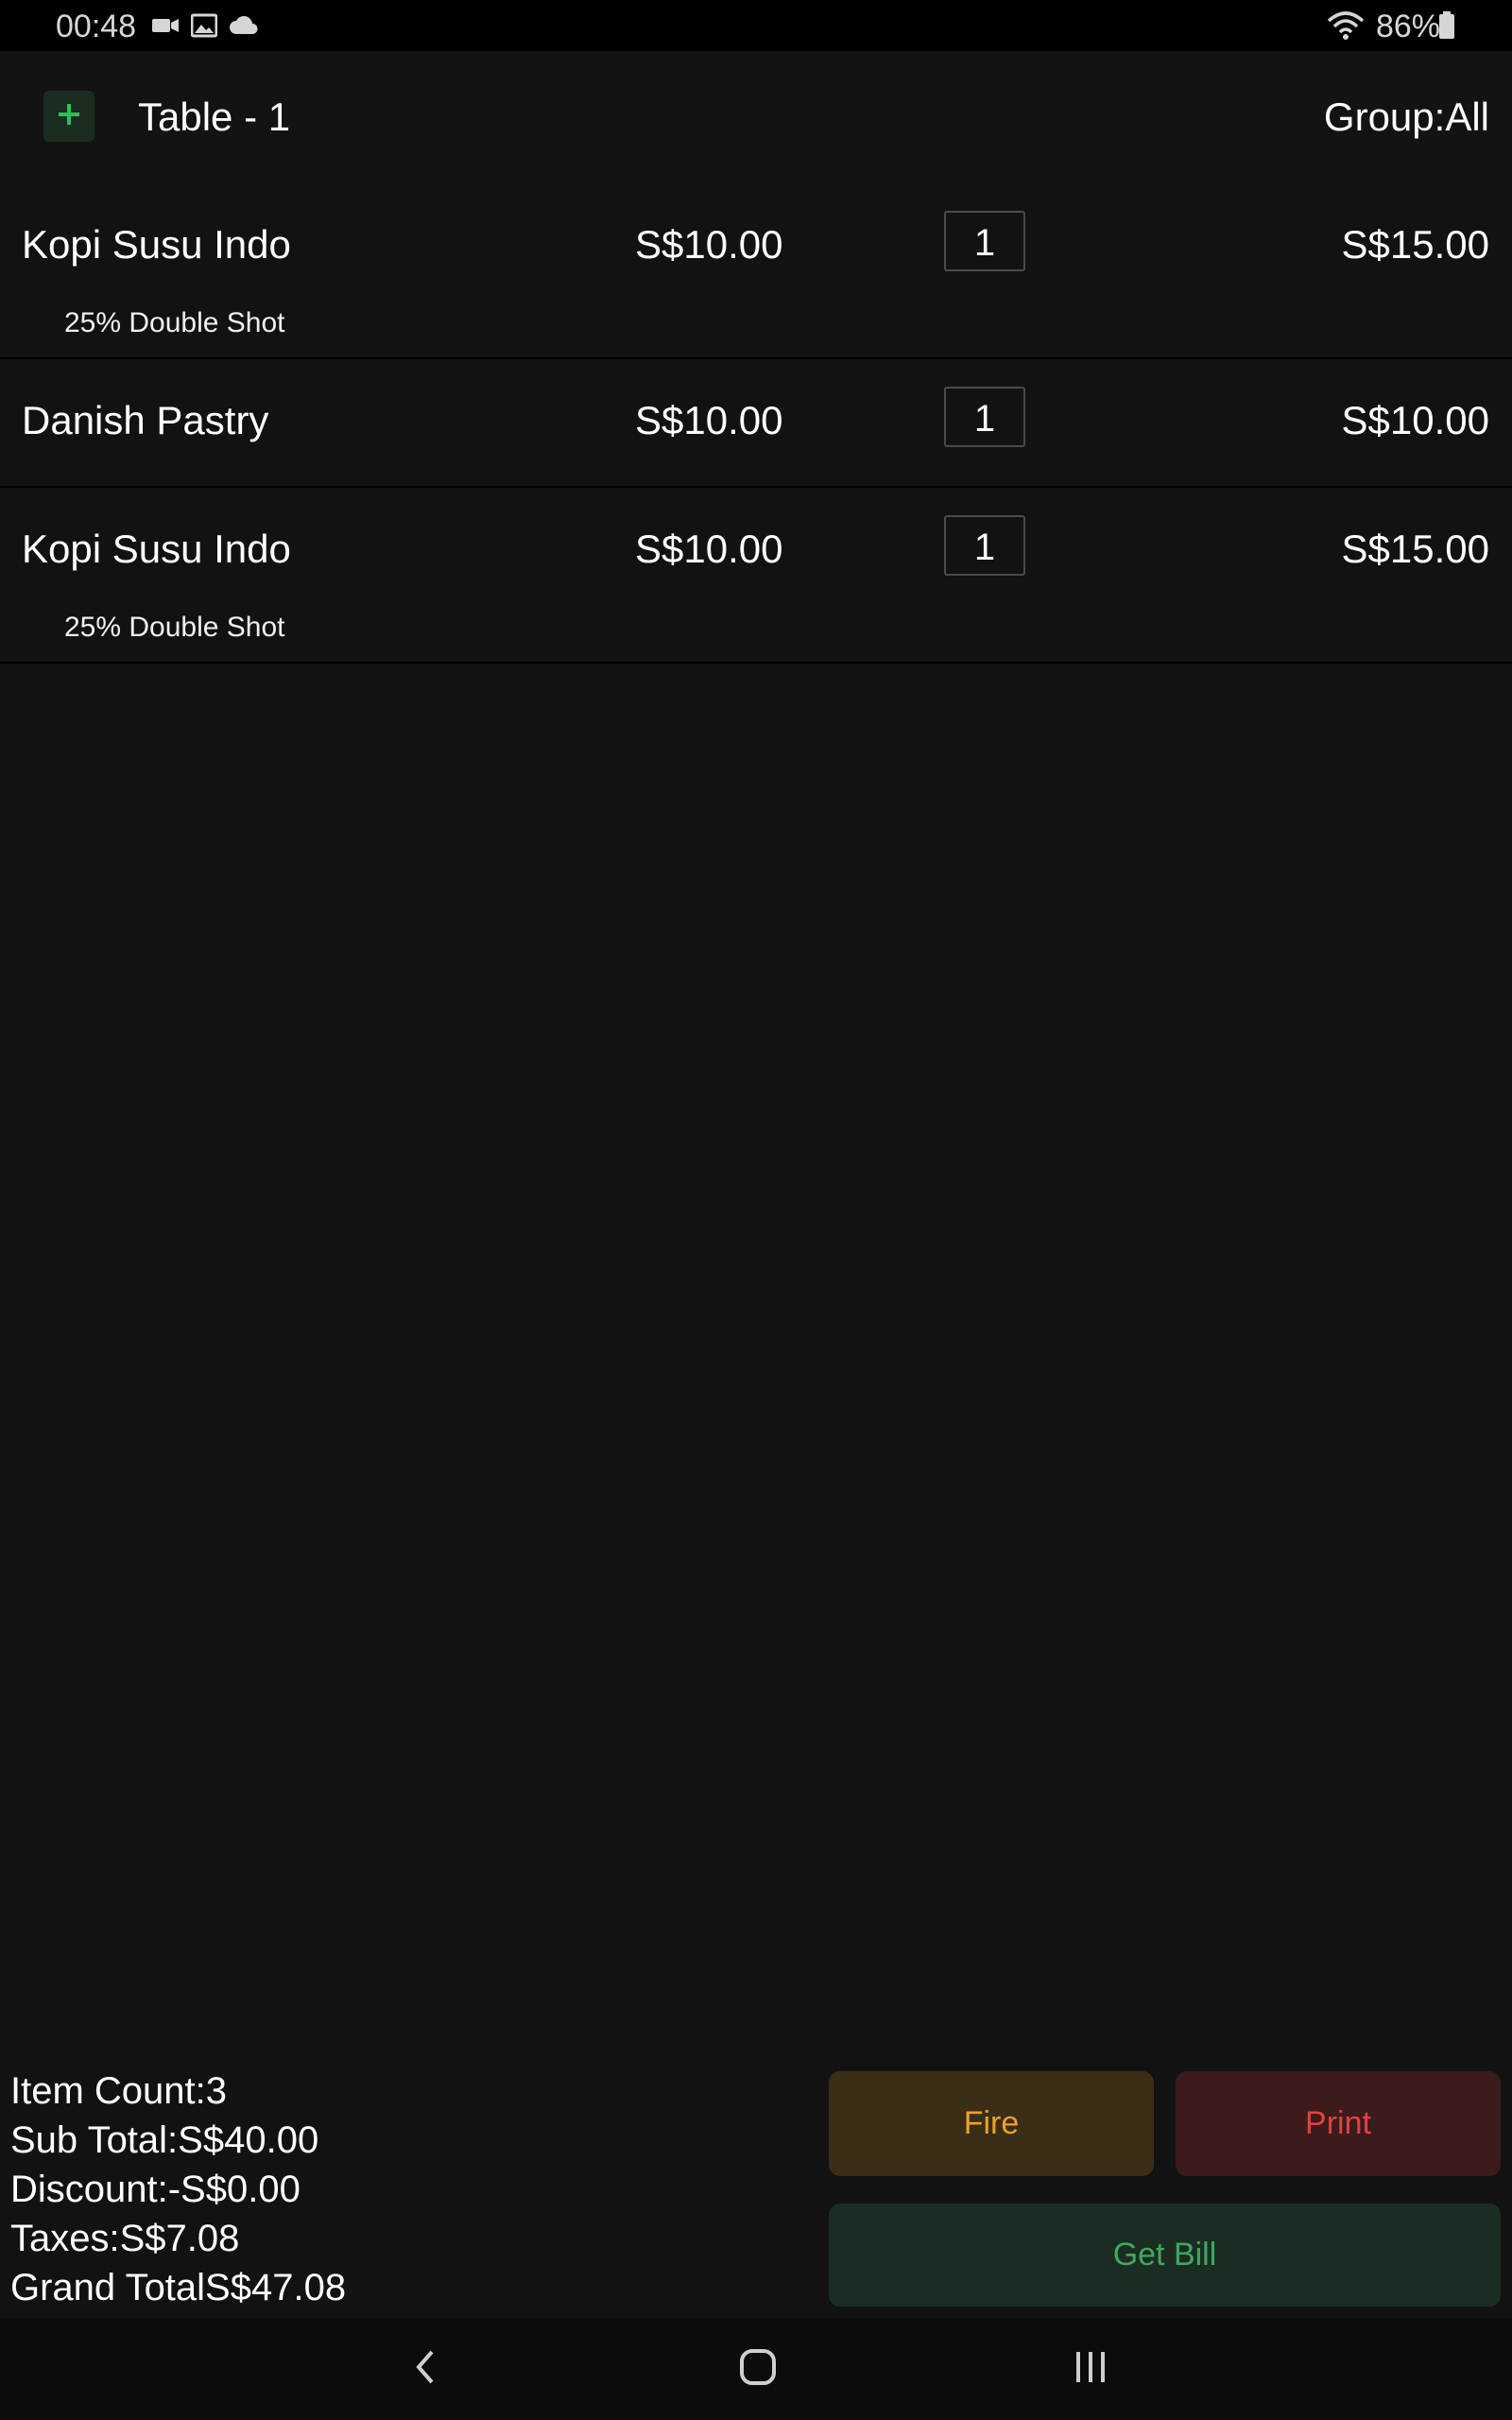  Describe the element at coordinates (119, 2091) in the screenshot. I see `item-count: Item Count:3` at that location.